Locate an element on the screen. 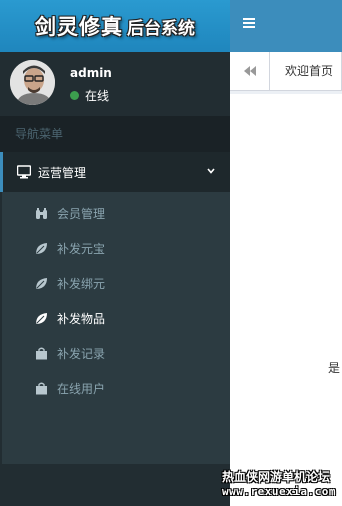 The image size is (342, 506). sidebar-item-label: 在线用户 is located at coordinates (81, 388).